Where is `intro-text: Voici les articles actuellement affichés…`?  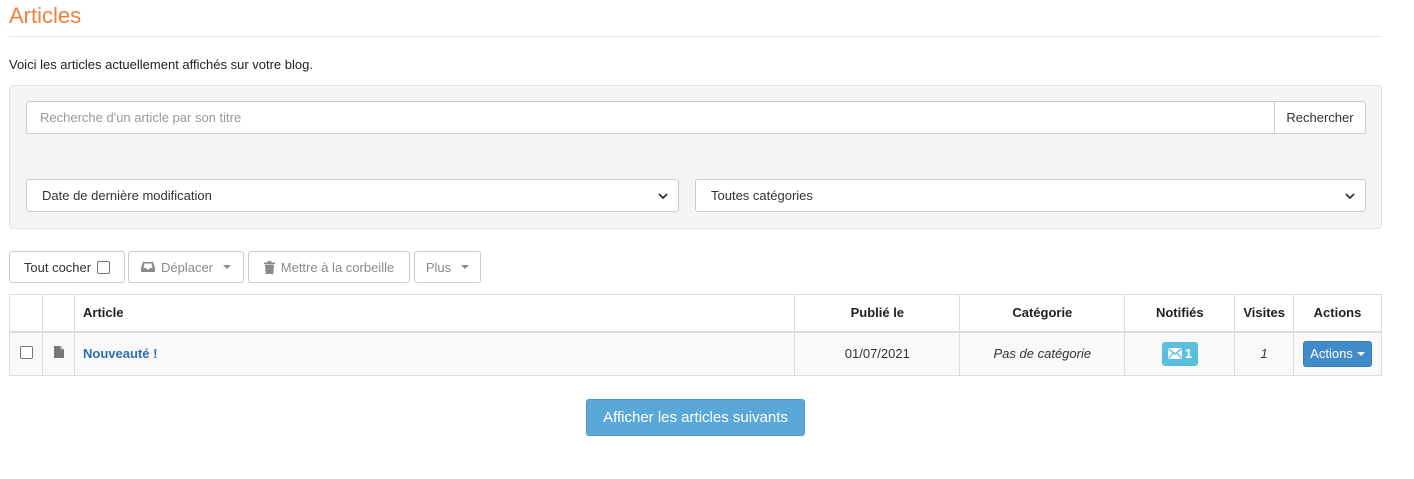
intro-text: Voici les articles actuellement affichés… is located at coordinates (161, 64).